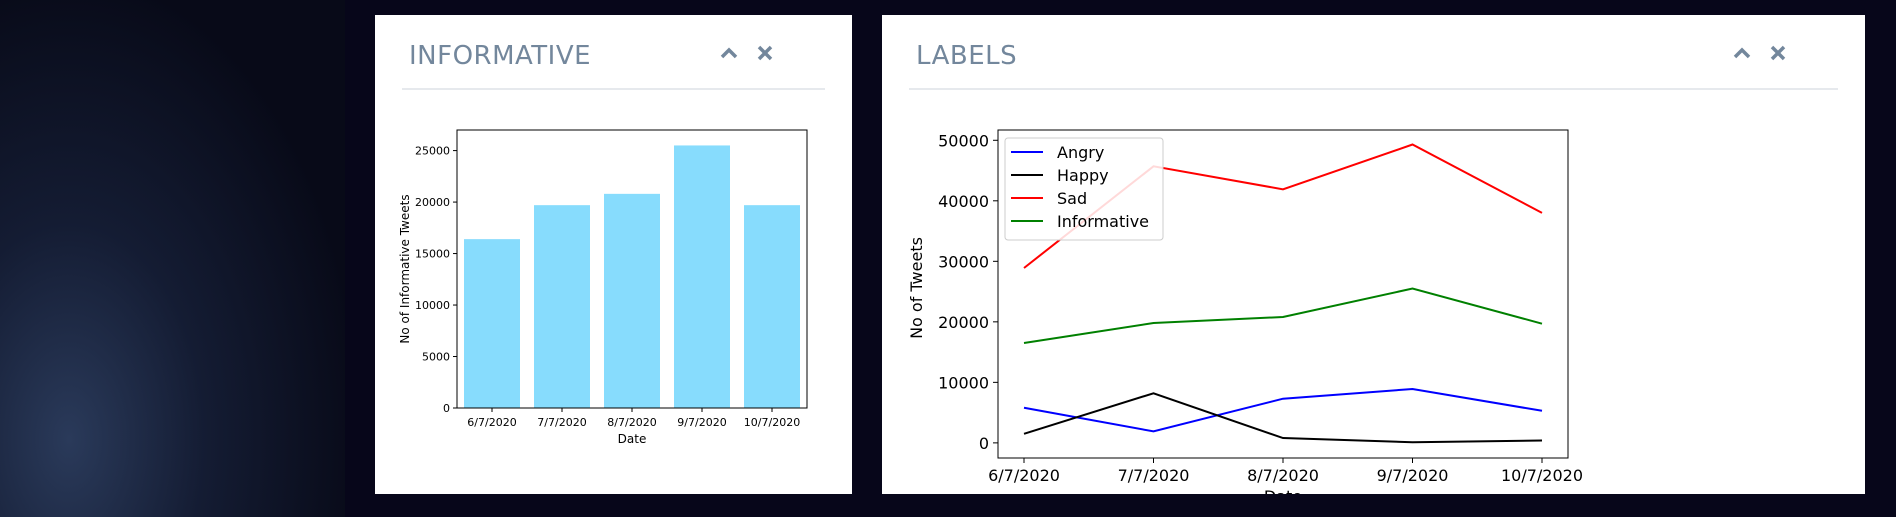 The width and height of the screenshot is (1896, 517). Describe the element at coordinates (500, 56) in the screenshot. I see `panel-title: INFORMATIVE` at that location.